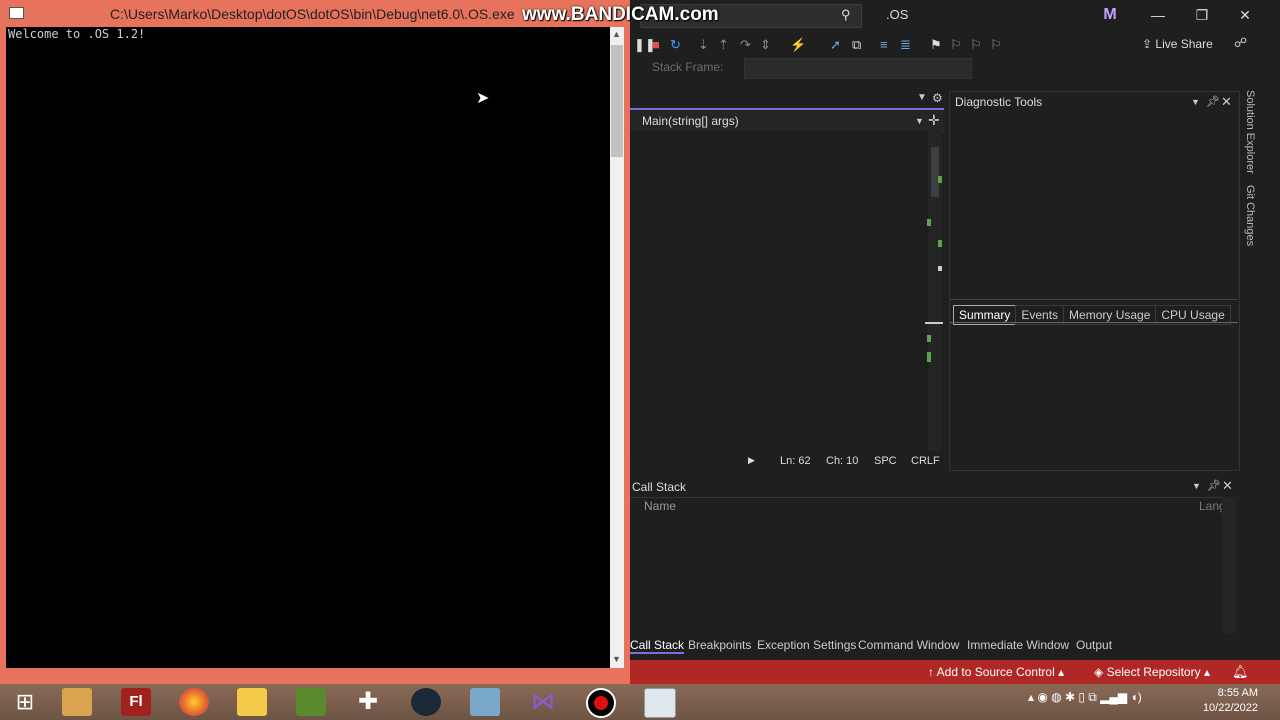 This screenshot has width=1280, height=720. Describe the element at coordinates (368, 702) in the screenshot. I see `slack-icon: ✚` at that location.